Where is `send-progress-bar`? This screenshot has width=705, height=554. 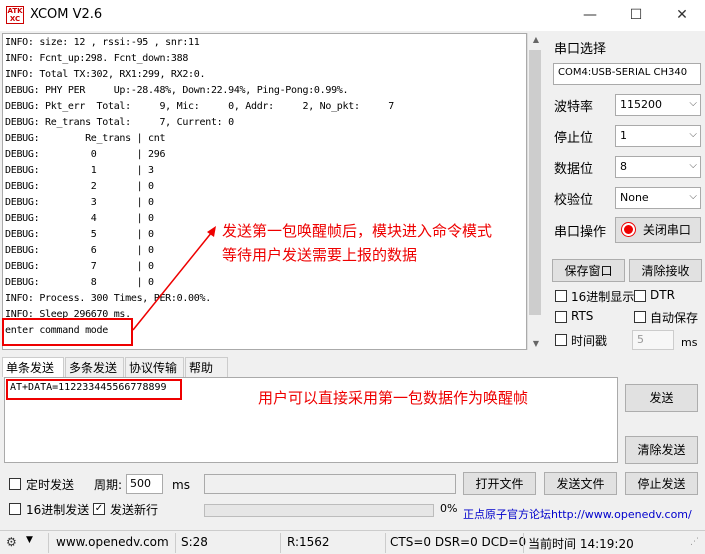 send-progress-bar is located at coordinates (319, 510).